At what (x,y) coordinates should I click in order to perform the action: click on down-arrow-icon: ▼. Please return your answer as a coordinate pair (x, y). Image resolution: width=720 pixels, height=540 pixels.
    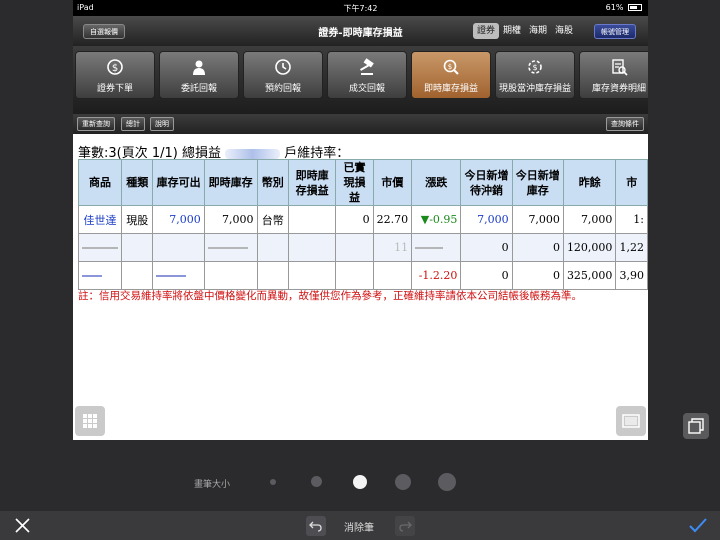
    Looking at the image, I should click on (425, 219).